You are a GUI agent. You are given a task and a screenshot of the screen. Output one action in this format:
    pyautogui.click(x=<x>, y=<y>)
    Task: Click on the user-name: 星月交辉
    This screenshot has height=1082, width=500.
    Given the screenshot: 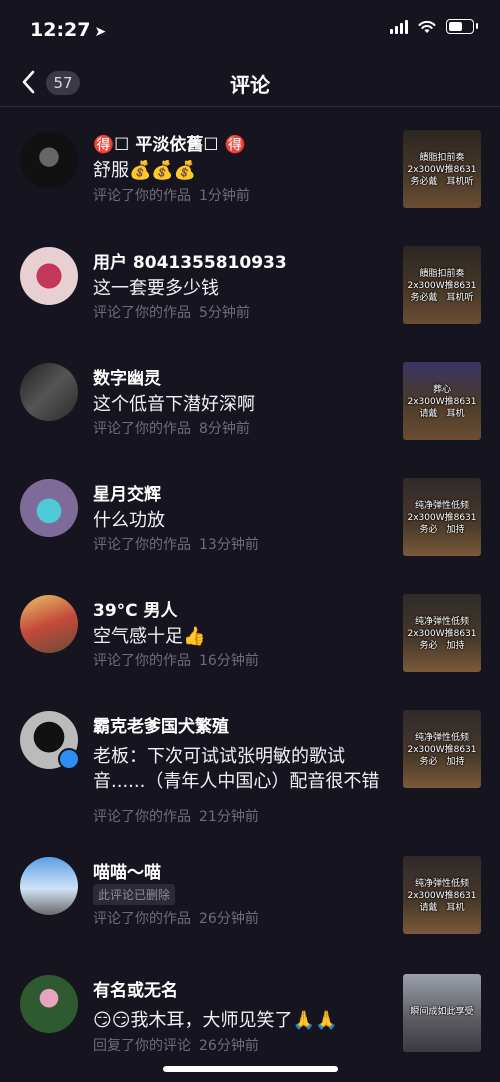 What is the action you would take?
    pyautogui.click(x=127, y=492)
    